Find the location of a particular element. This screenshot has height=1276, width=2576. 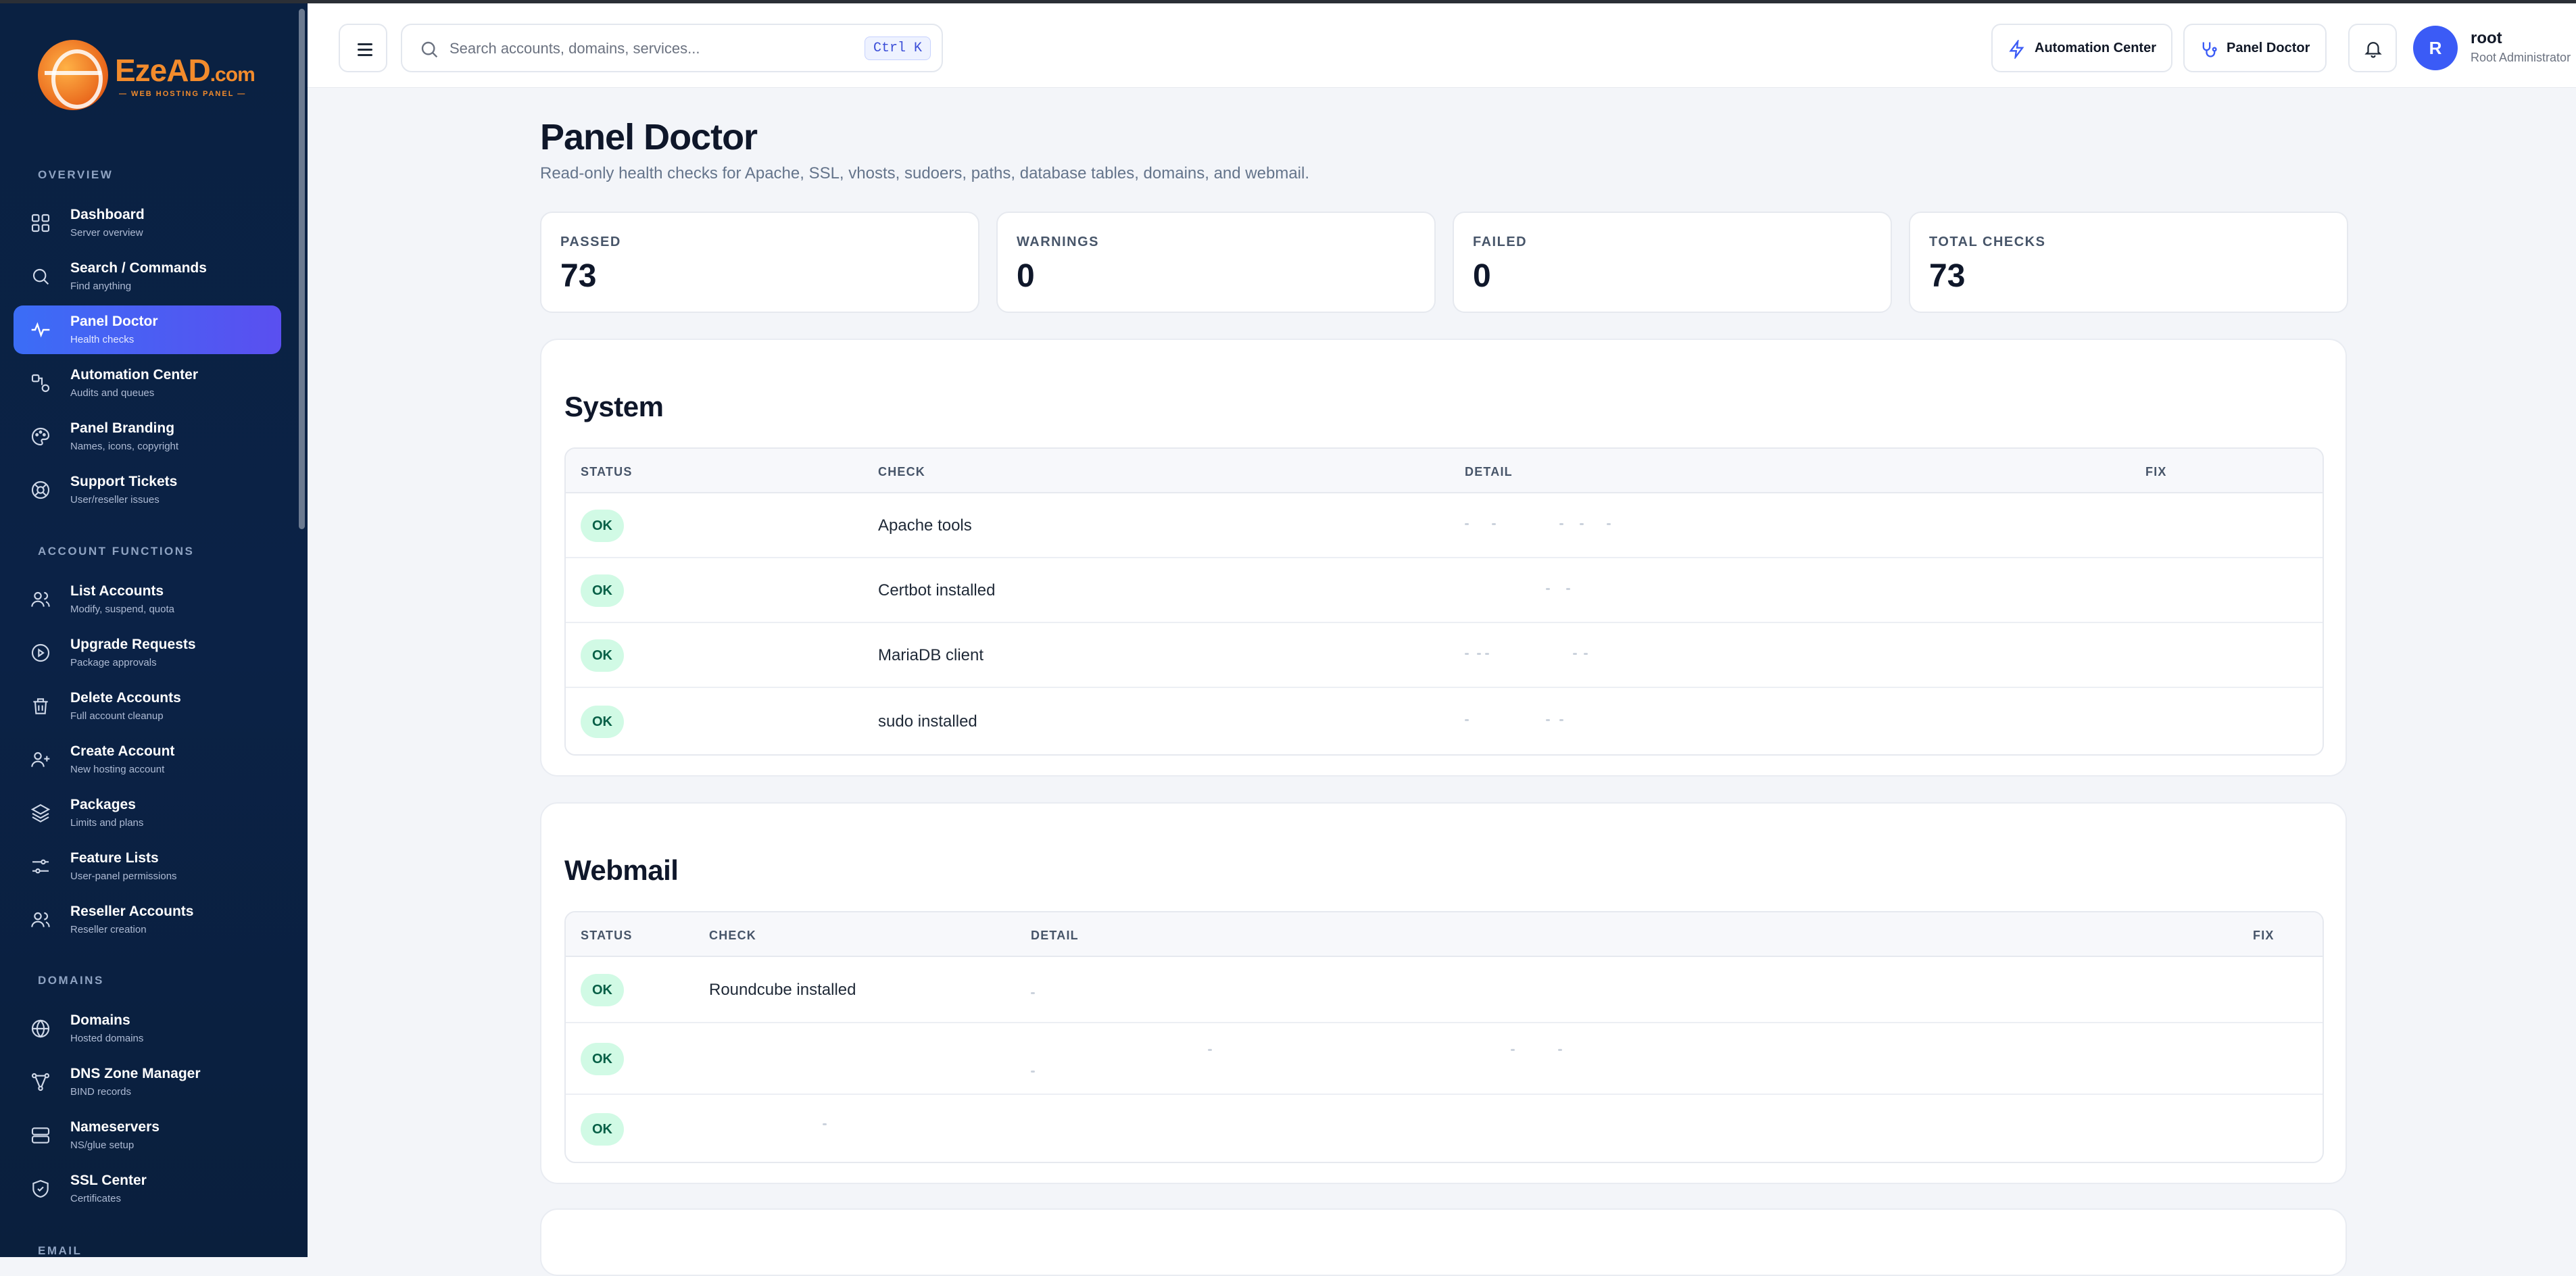

play-circle-icon is located at coordinates (40, 653).